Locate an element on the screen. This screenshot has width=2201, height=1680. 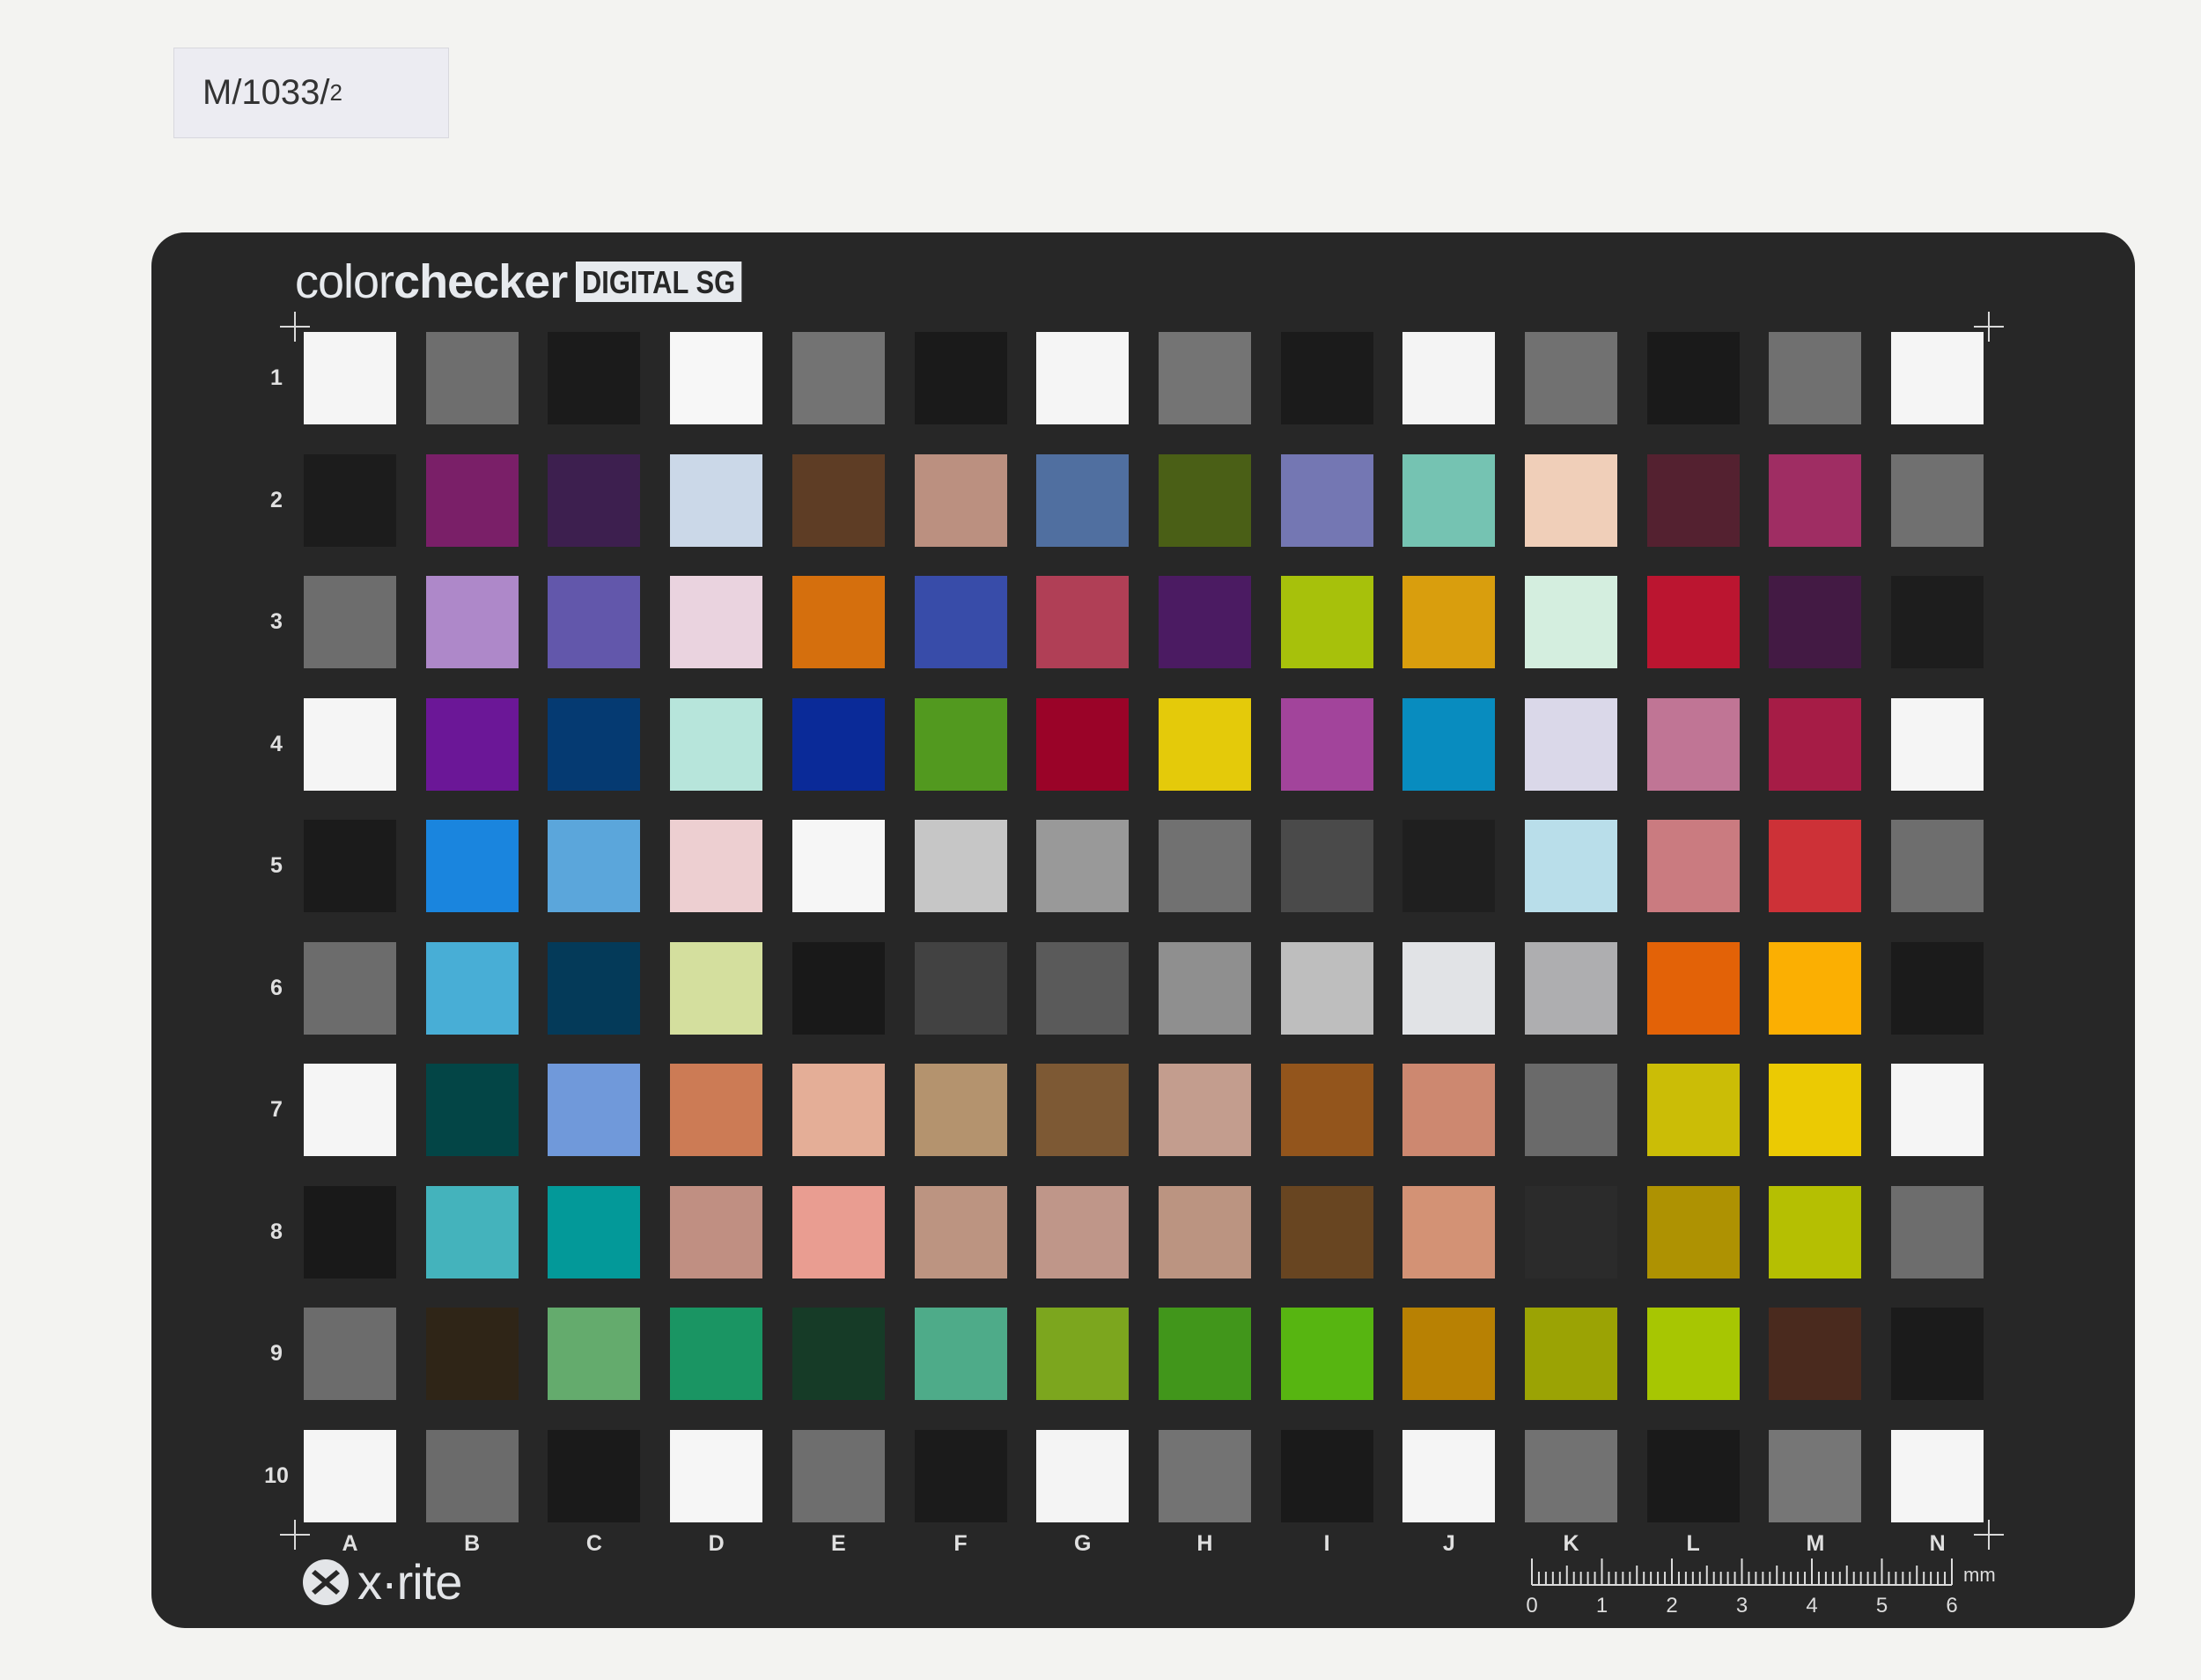
color-patch-A1 is located at coordinates (350, 378).